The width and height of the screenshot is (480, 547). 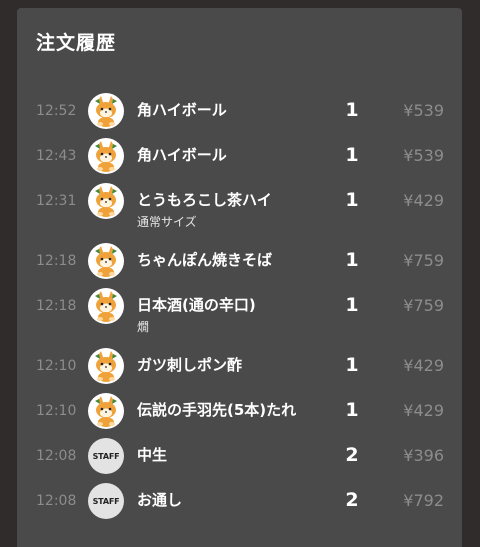 What do you see at coordinates (217, 410) in the screenshot?
I see `item-name: 伝説の手羽先(5本)たれ` at bounding box center [217, 410].